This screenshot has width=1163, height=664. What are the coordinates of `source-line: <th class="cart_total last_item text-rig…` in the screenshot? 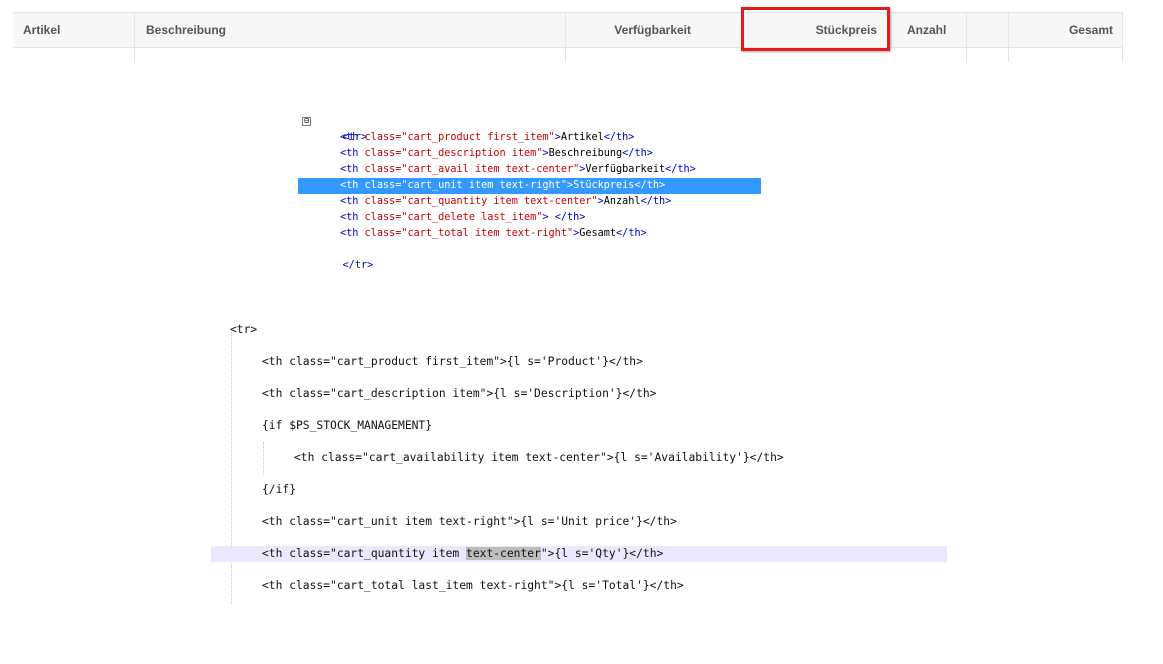 It's located at (579, 586).